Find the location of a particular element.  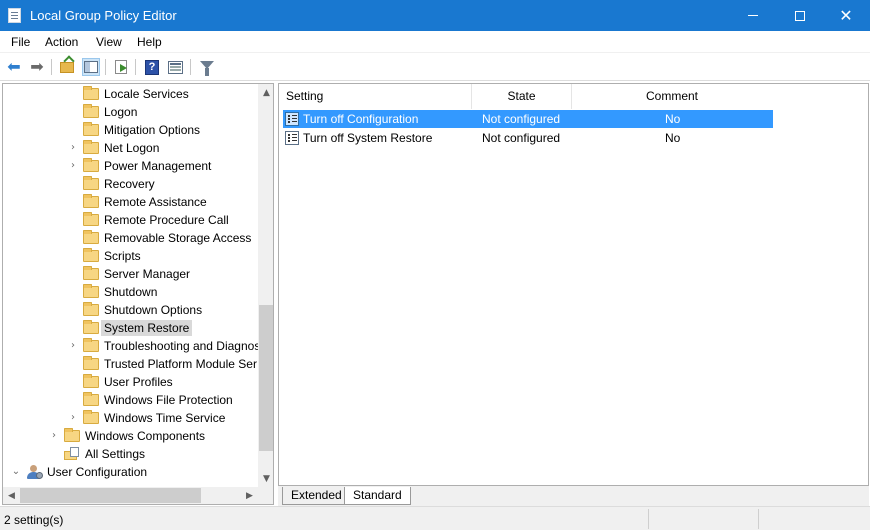

tree-item: System Restore is located at coordinates (130, 328).